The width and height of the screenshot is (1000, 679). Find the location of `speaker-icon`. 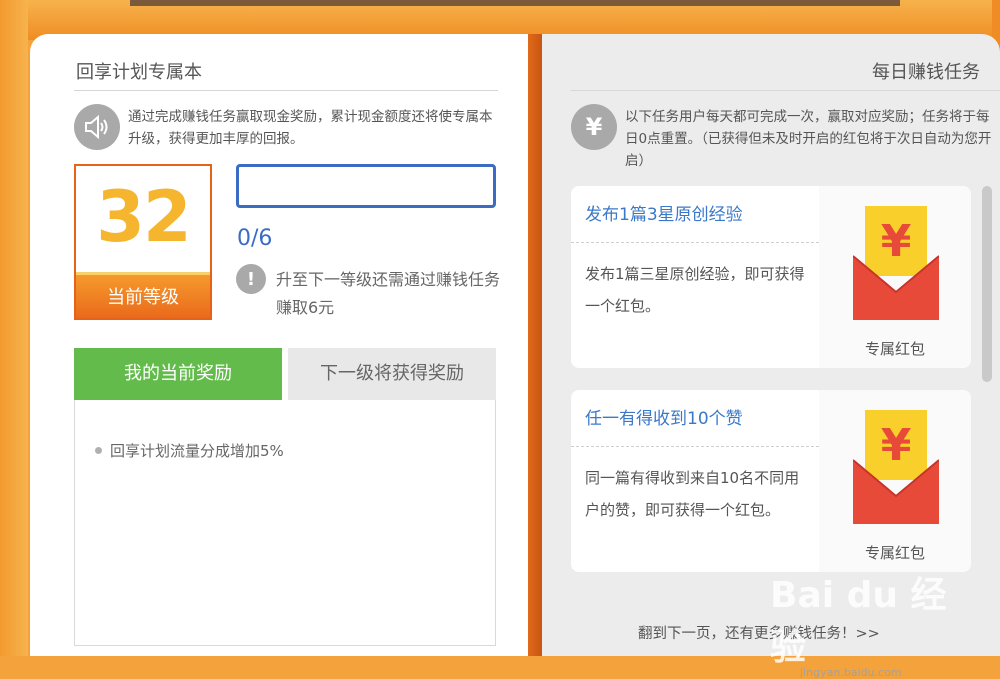

speaker-icon is located at coordinates (97, 127).